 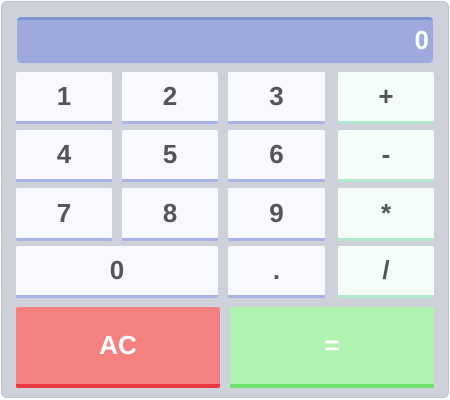 What do you see at coordinates (118, 347) in the screenshot?
I see `clear-button: AC` at bounding box center [118, 347].